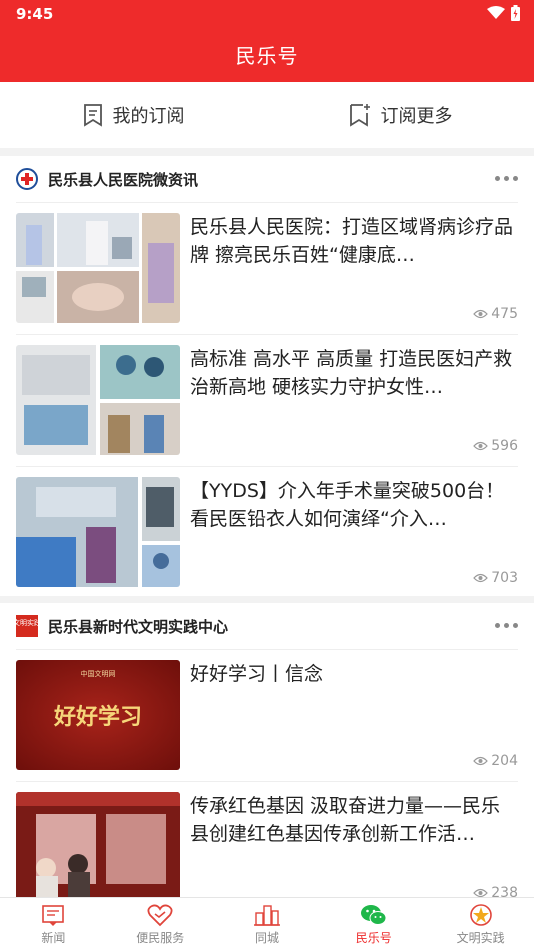 This screenshot has width=534, height=950. What do you see at coordinates (53, 937) in the screenshot?
I see `nav-label: 新闻` at bounding box center [53, 937].